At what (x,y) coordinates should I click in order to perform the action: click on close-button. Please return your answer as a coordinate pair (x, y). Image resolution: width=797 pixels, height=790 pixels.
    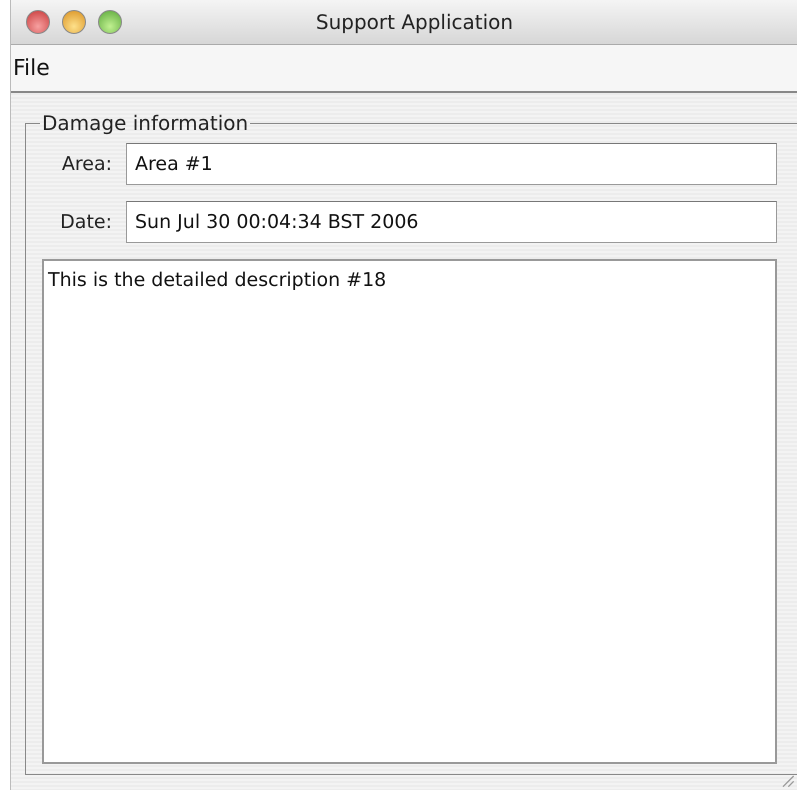
    Looking at the image, I should click on (38, 22).